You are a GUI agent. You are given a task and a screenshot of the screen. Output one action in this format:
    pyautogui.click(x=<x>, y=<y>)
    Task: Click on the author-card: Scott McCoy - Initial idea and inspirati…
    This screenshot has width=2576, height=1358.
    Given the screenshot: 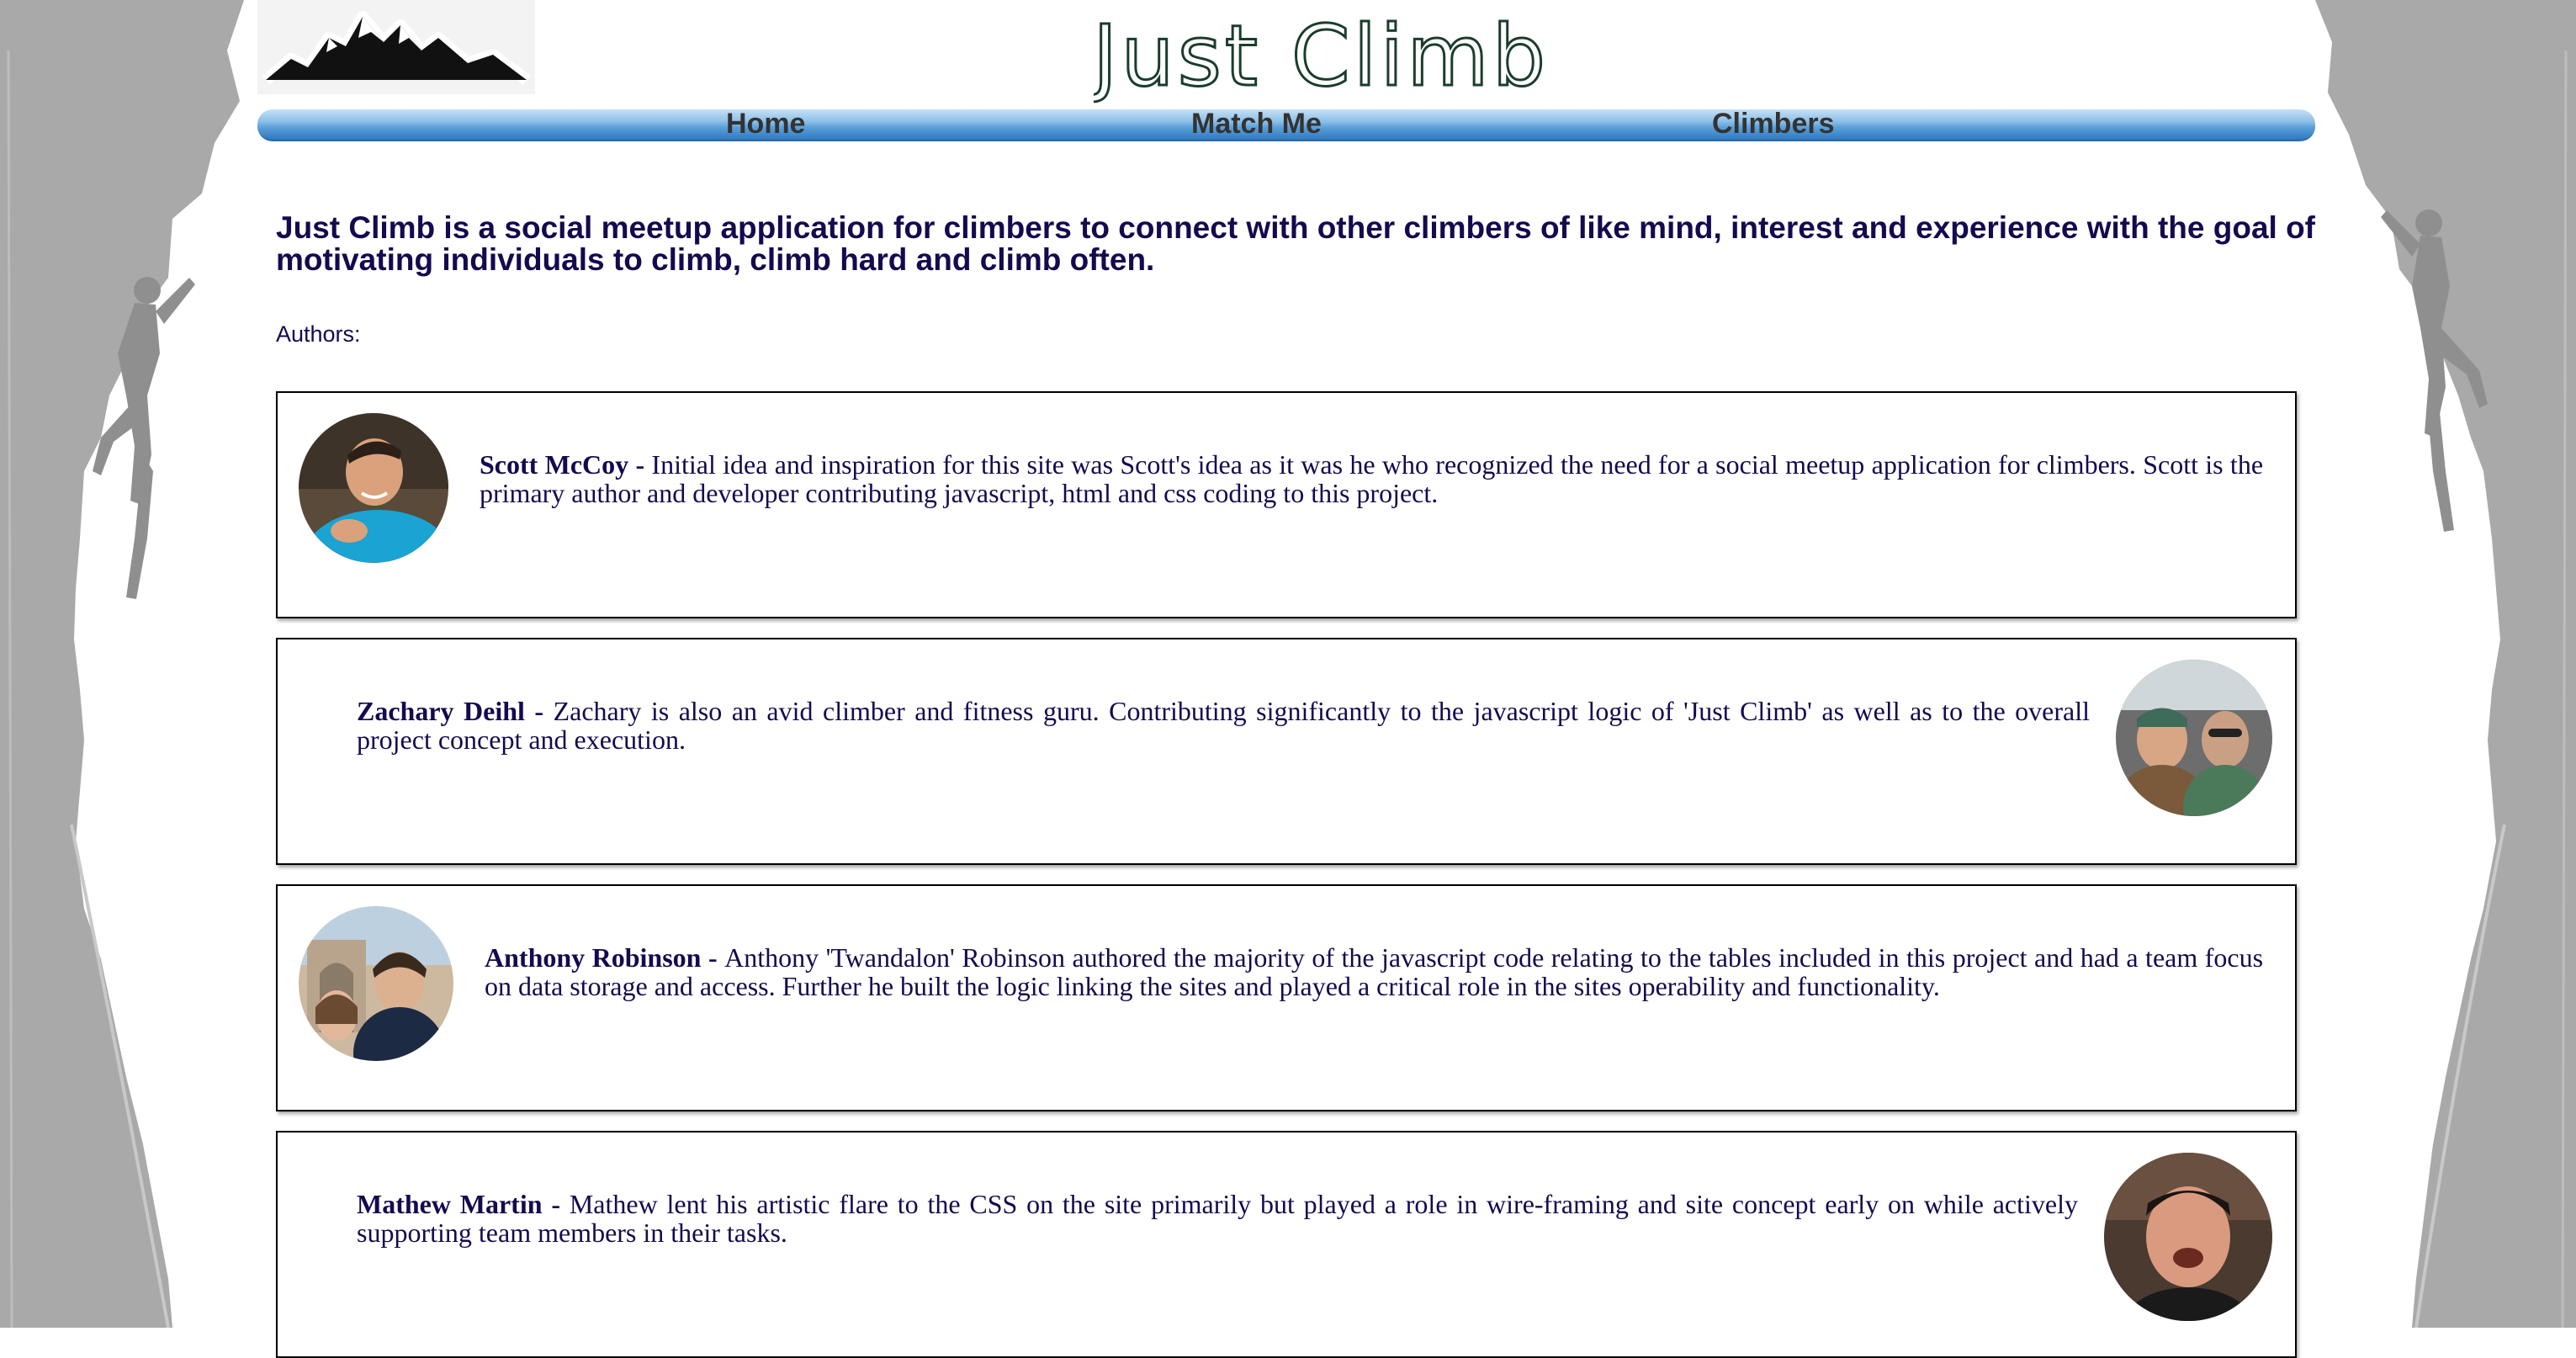 What is the action you would take?
    pyautogui.click(x=1286, y=504)
    